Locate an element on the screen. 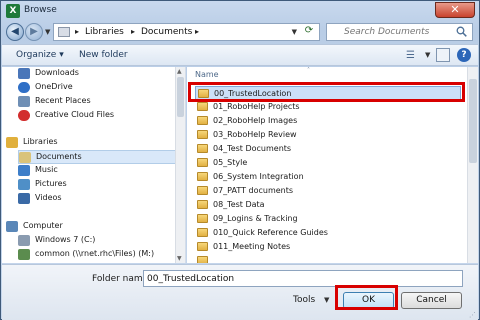 The image size is (480, 320). organize-button: Organize ▾ is located at coordinates (40, 55).